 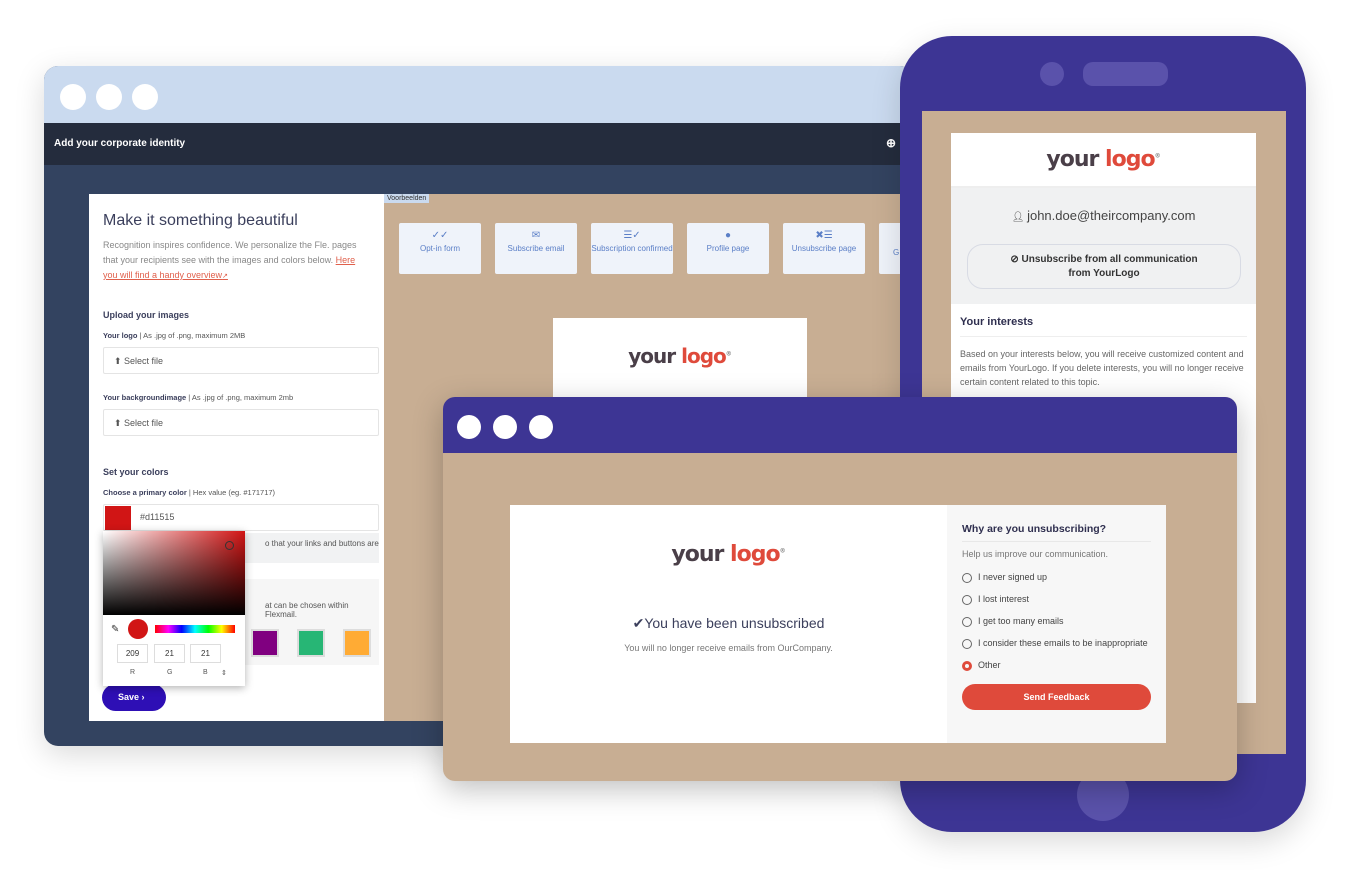 What do you see at coordinates (311, 643) in the screenshot?
I see `palette-swatch-green` at bounding box center [311, 643].